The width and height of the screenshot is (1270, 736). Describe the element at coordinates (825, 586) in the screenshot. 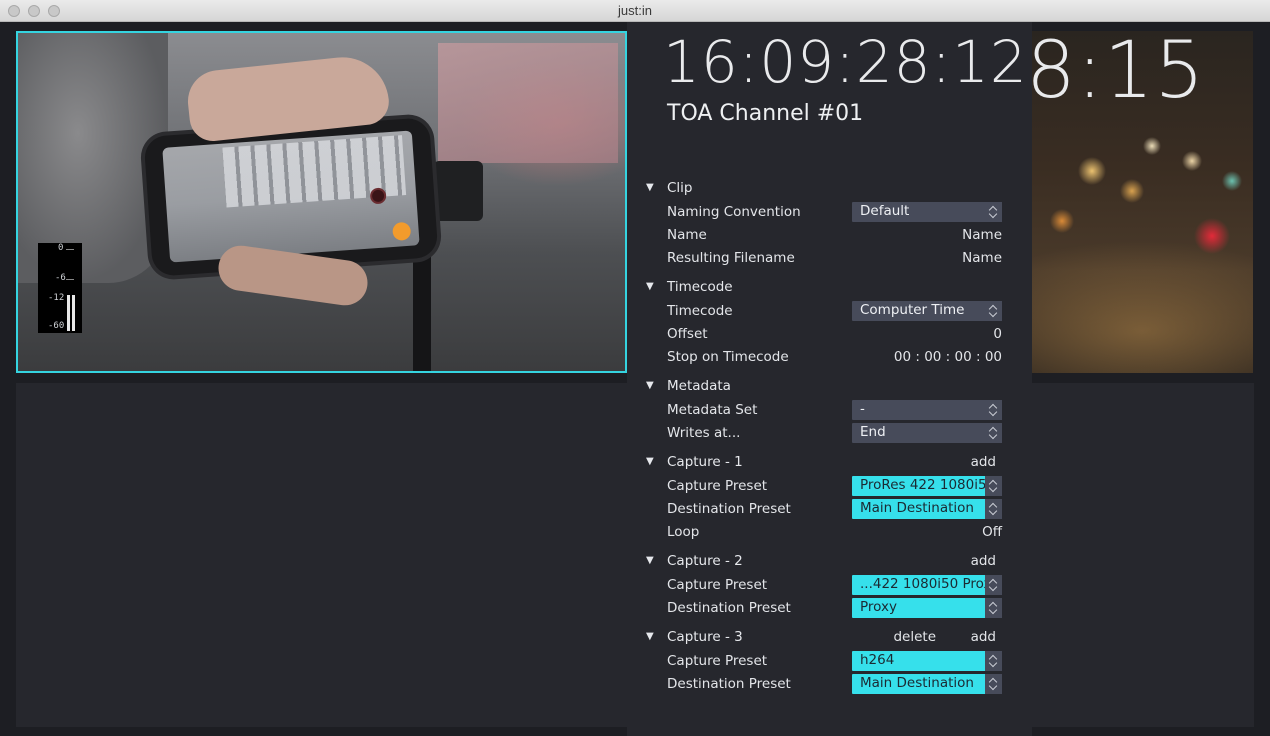

I see `row-capture-preset: Capture Preset ...422 1080i50 Proxy` at that location.